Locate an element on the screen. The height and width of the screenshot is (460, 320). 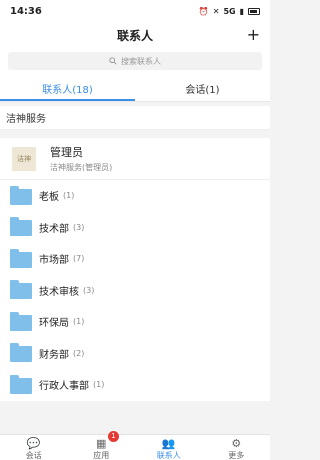
nav-contacts: 👥 联系人 is located at coordinates (169, 447).